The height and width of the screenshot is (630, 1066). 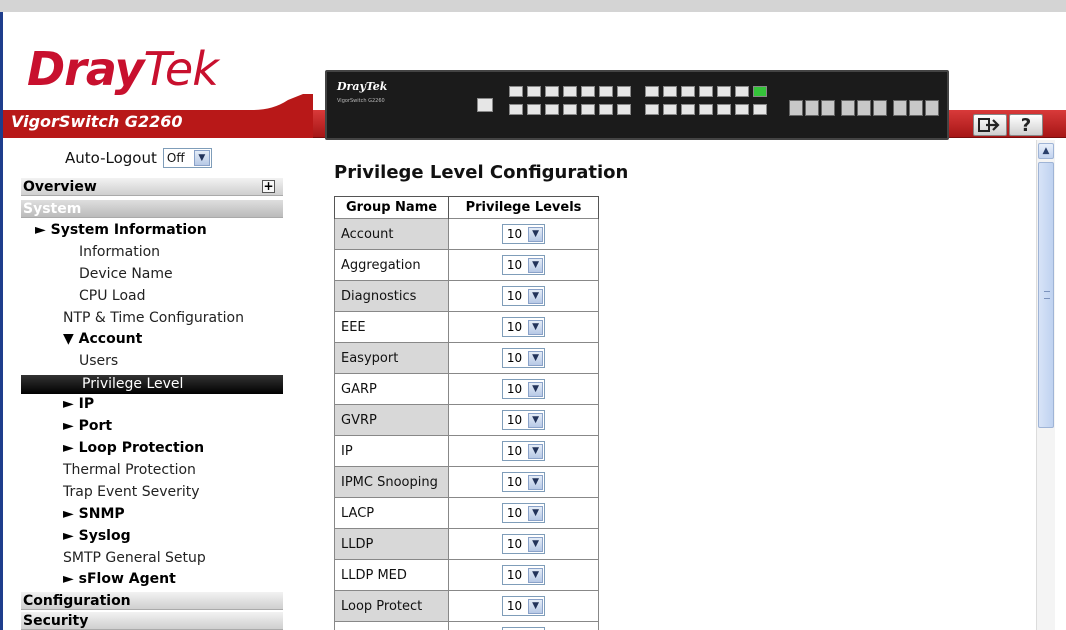 I want to click on nav-account: ▼ Account, so click(x=102, y=339).